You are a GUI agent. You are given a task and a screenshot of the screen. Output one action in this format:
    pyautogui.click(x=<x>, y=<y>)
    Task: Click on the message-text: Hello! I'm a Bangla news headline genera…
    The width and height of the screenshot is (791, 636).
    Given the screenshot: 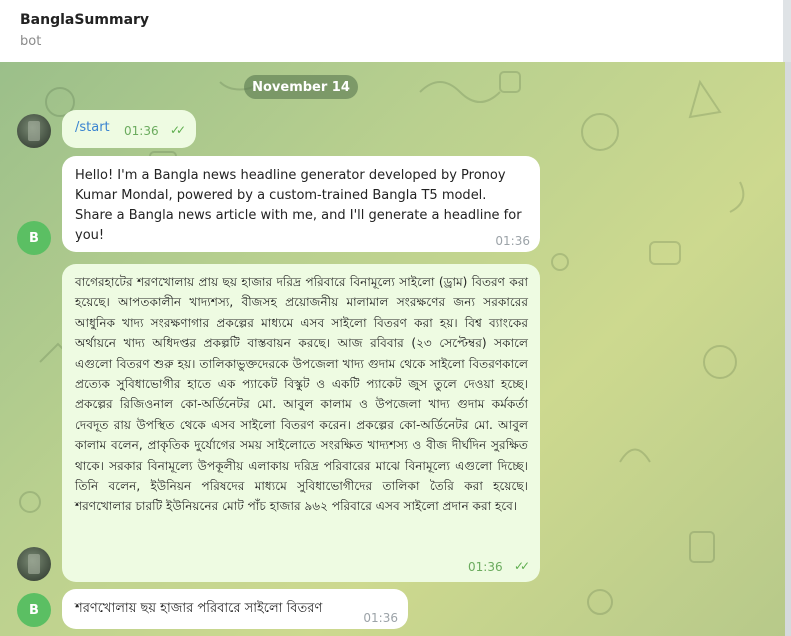 What is the action you would take?
    pyautogui.click(x=298, y=205)
    